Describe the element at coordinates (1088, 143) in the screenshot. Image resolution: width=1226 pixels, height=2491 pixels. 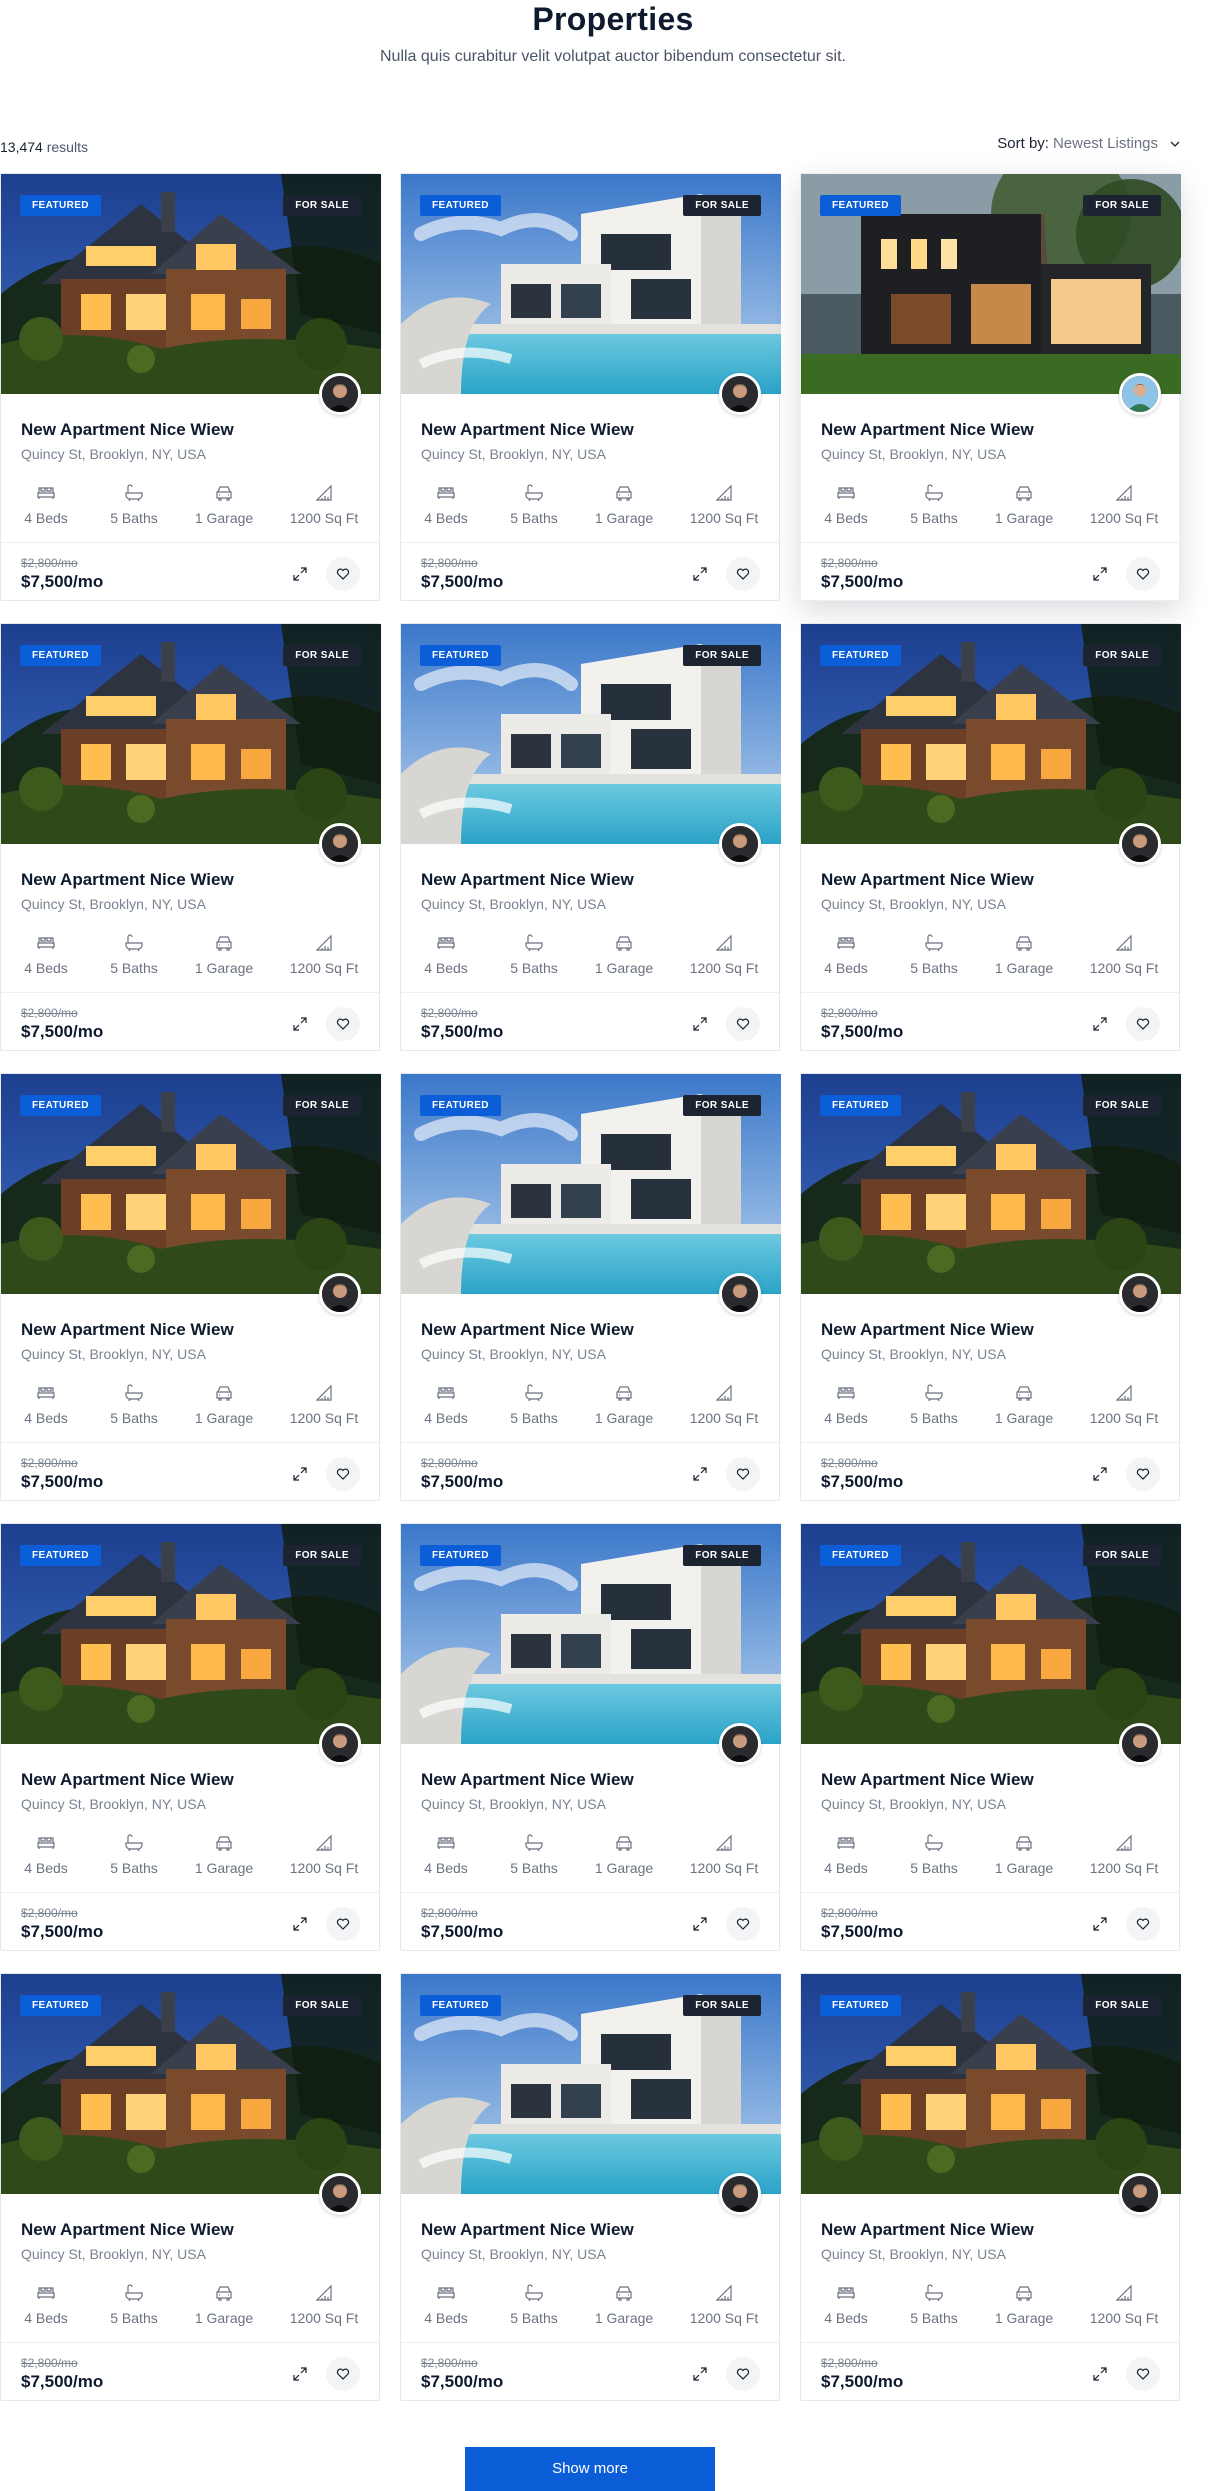
I see `sort-dropdown: Sort by: Newest Listings` at that location.